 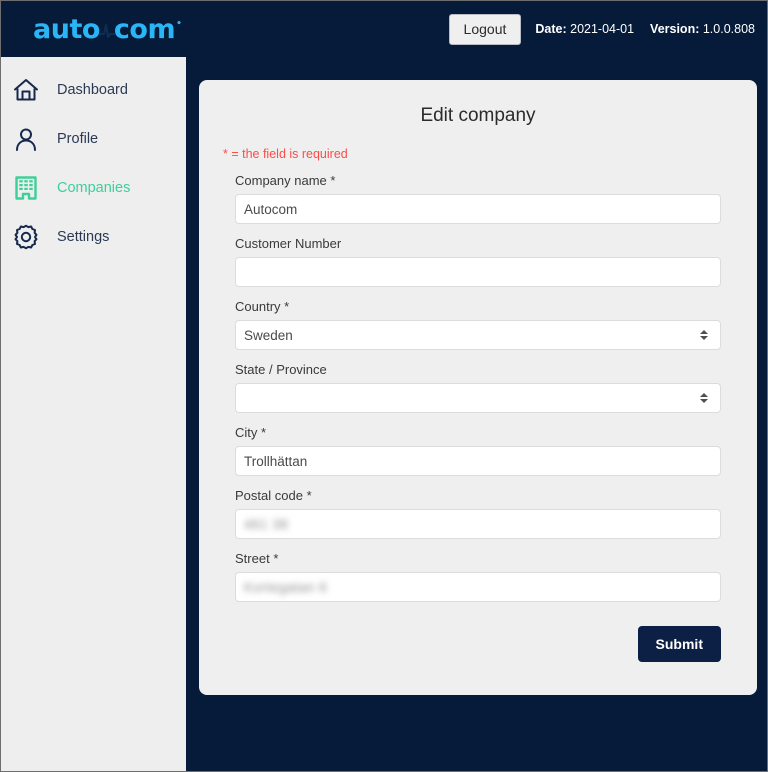 I want to click on postal-code-input: 461 38, so click(x=478, y=524).